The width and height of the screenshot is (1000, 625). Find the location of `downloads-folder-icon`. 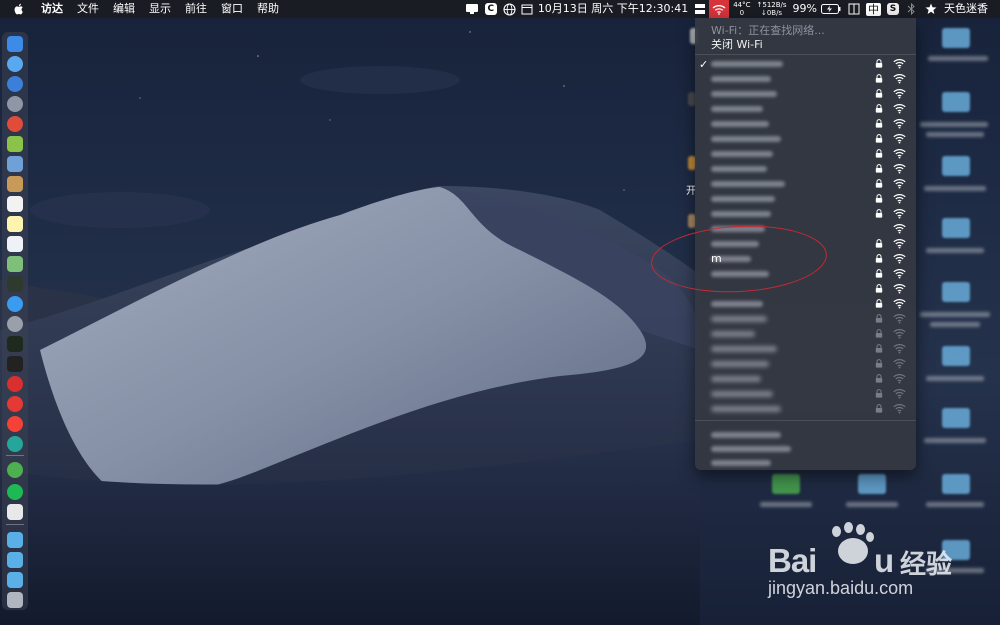

downloads-folder-icon is located at coordinates (15, 560).